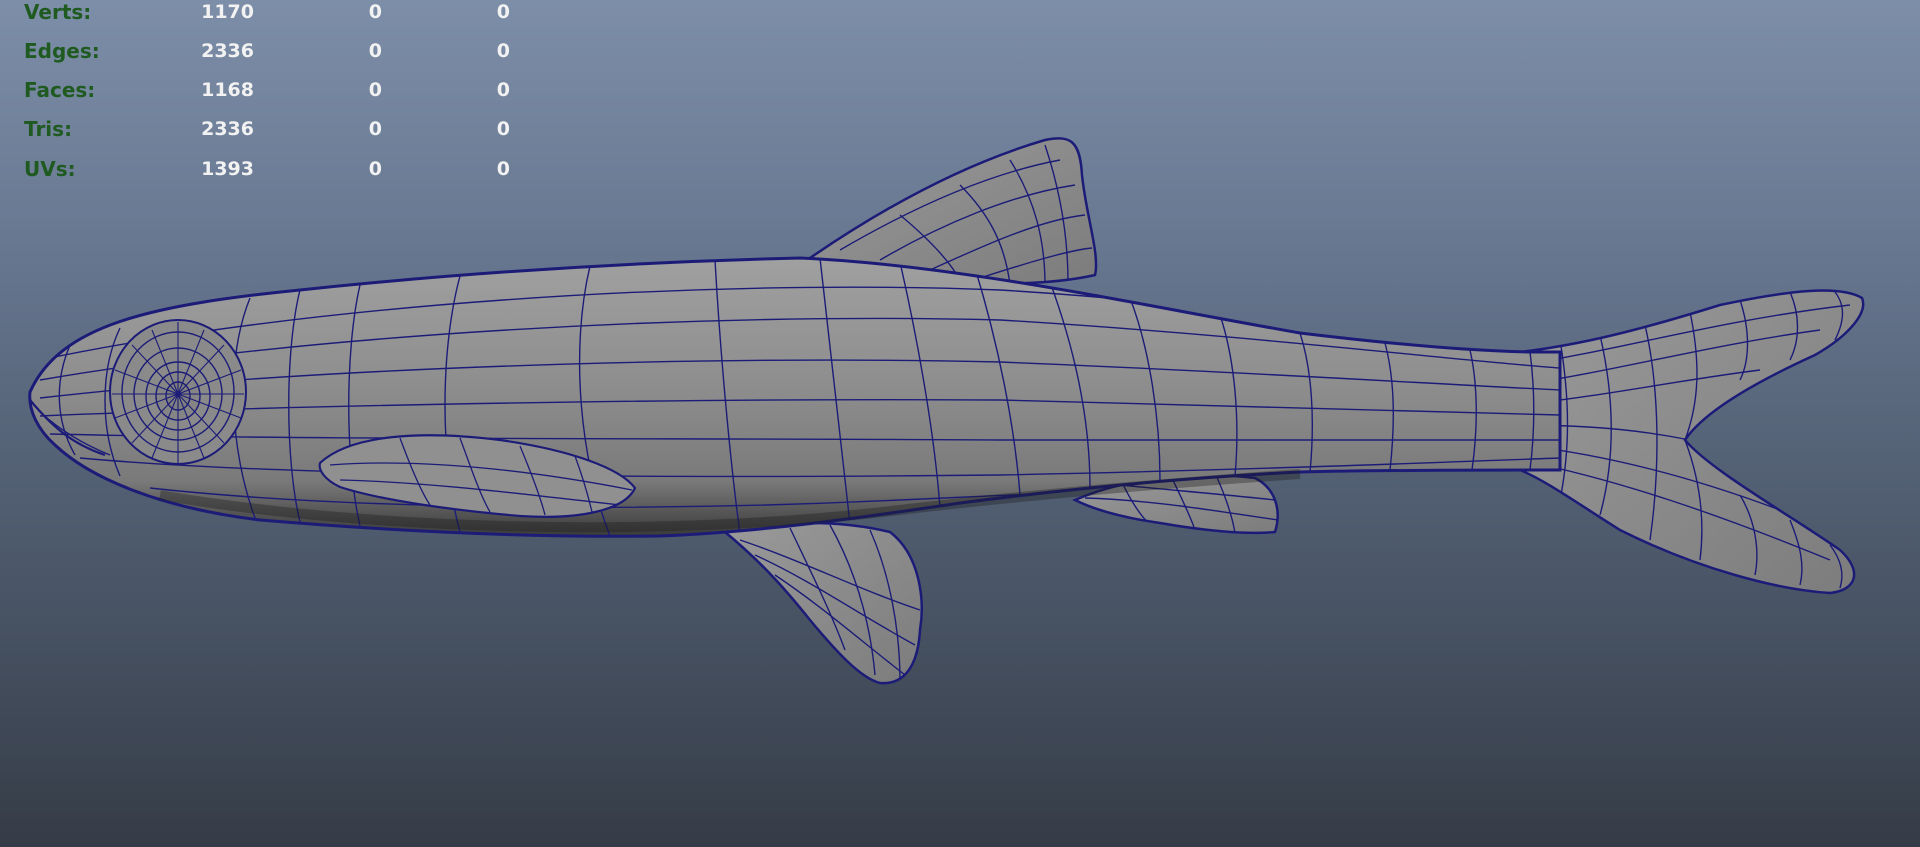 The image size is (1920, 847). I want to click on tail-fin, so click(1691, 442).